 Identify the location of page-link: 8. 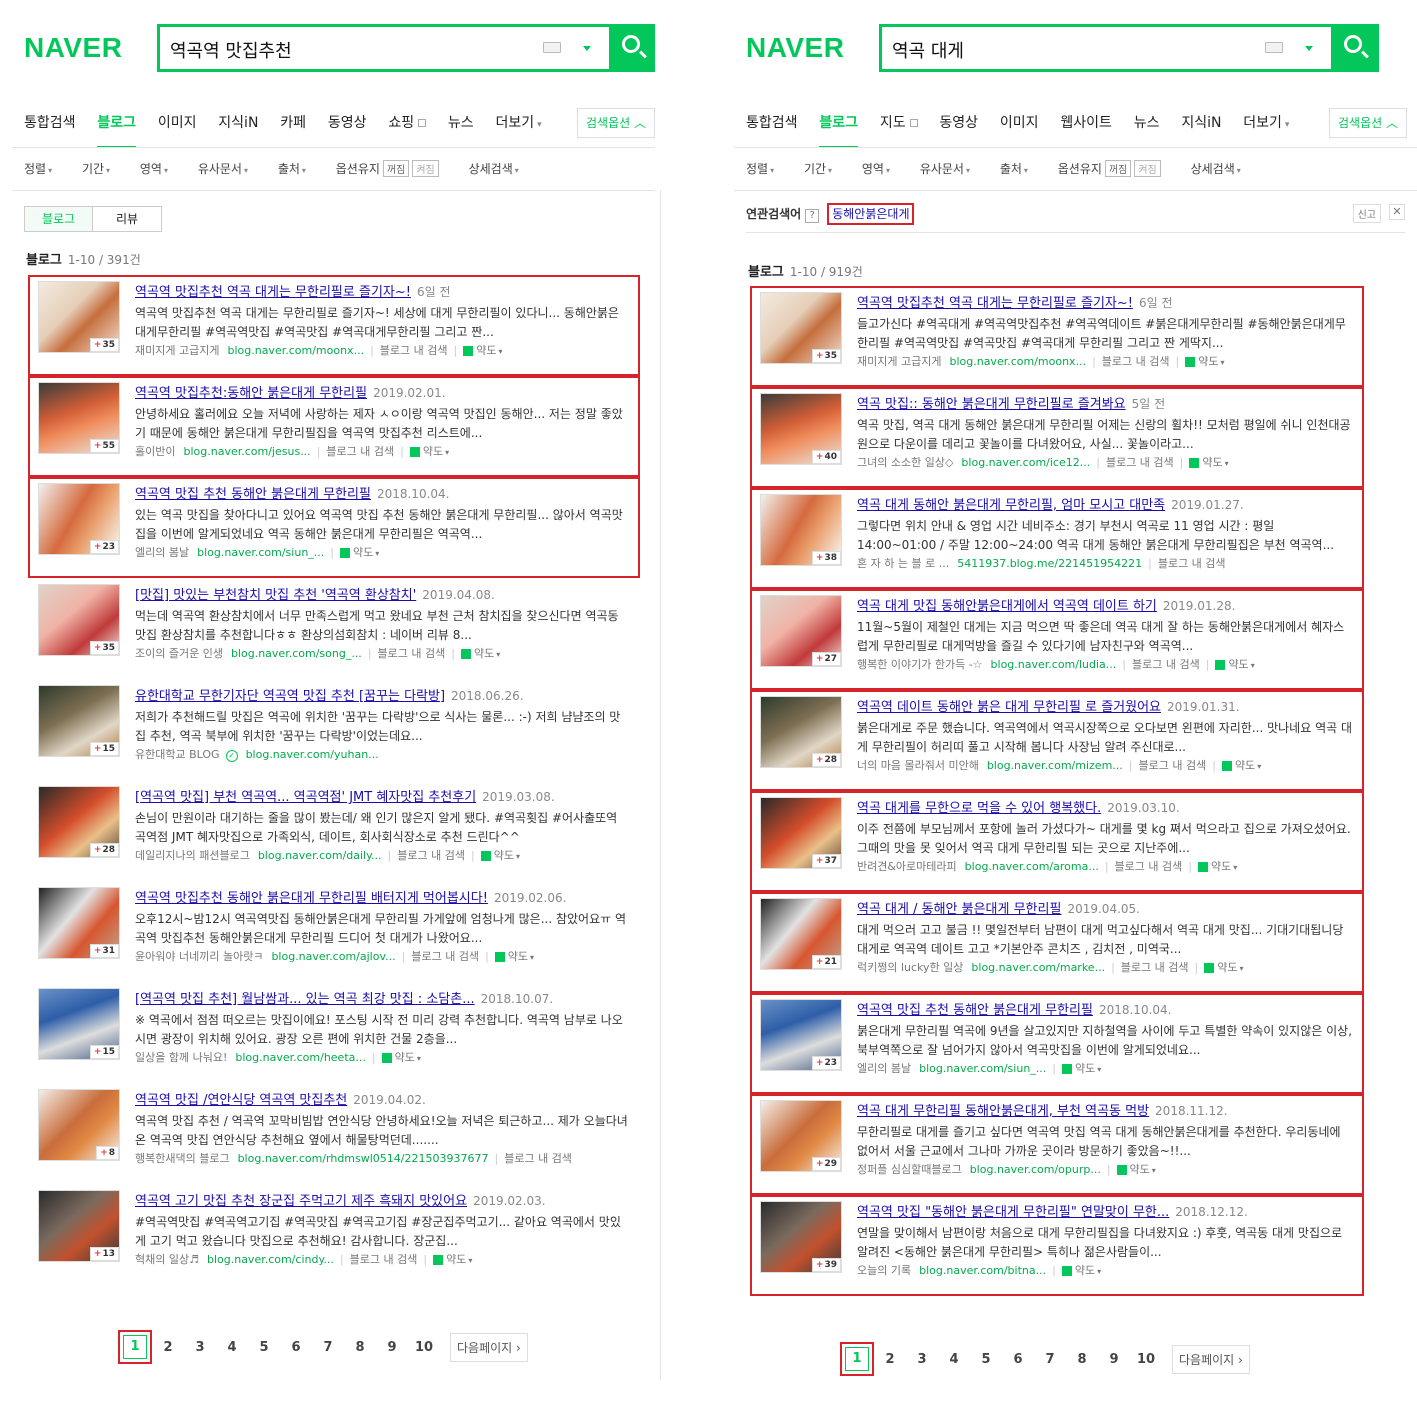
(1082, 1359).